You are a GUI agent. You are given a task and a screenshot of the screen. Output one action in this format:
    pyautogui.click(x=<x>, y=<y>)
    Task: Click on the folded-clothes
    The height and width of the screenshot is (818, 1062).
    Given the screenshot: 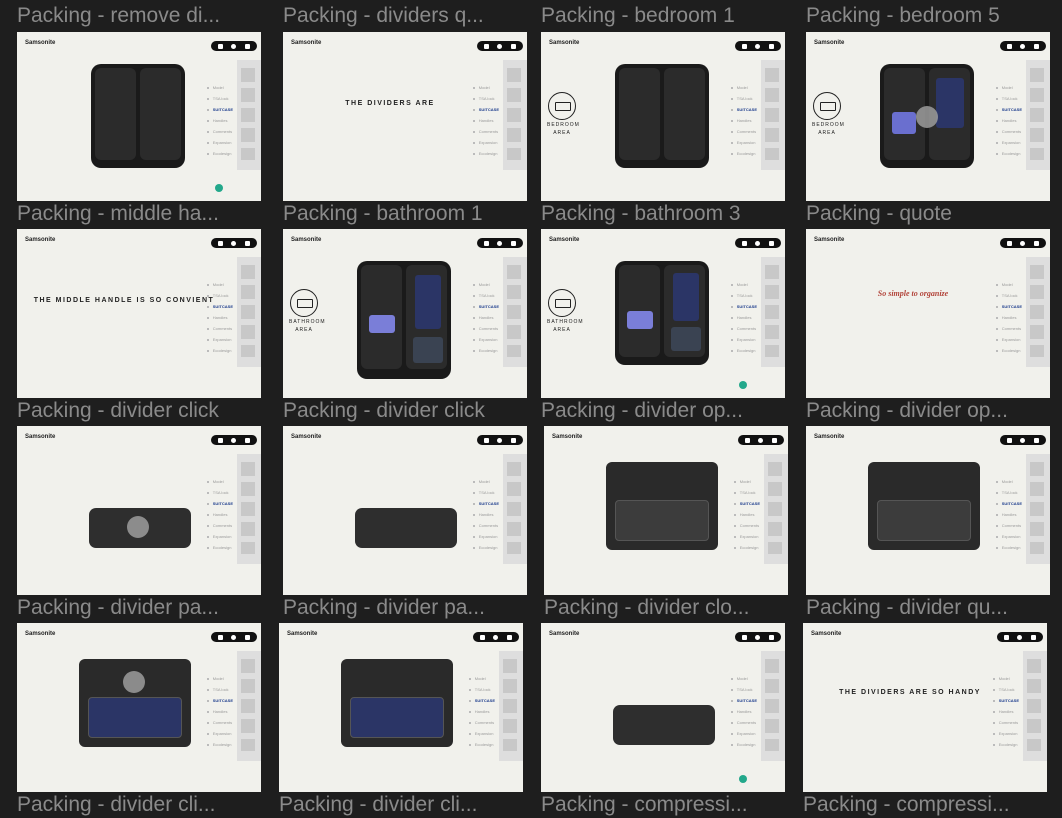 What is the action you would take?
    pyautogui.click(x=382, y=324)
    